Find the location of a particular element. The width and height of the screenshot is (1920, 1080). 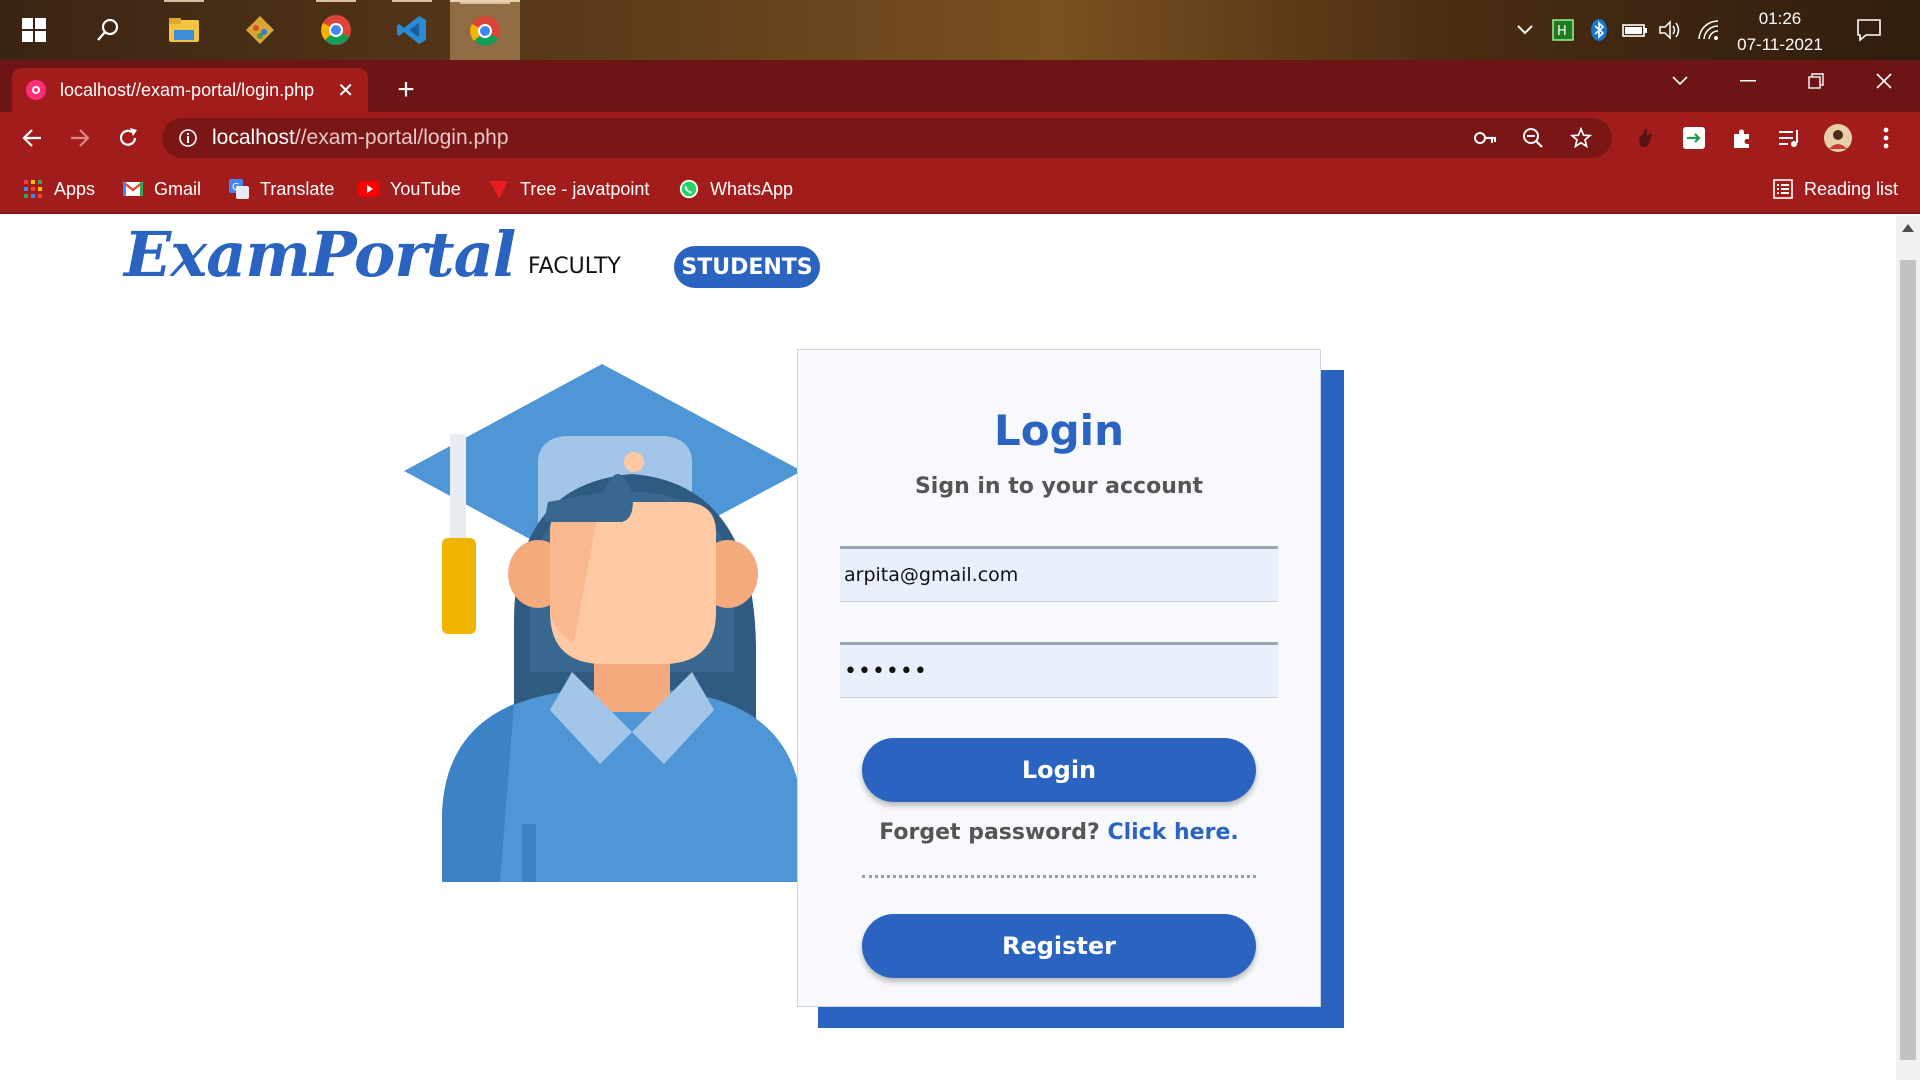

bookmark-label: WhatsApp is located at coordinates (752, 188).